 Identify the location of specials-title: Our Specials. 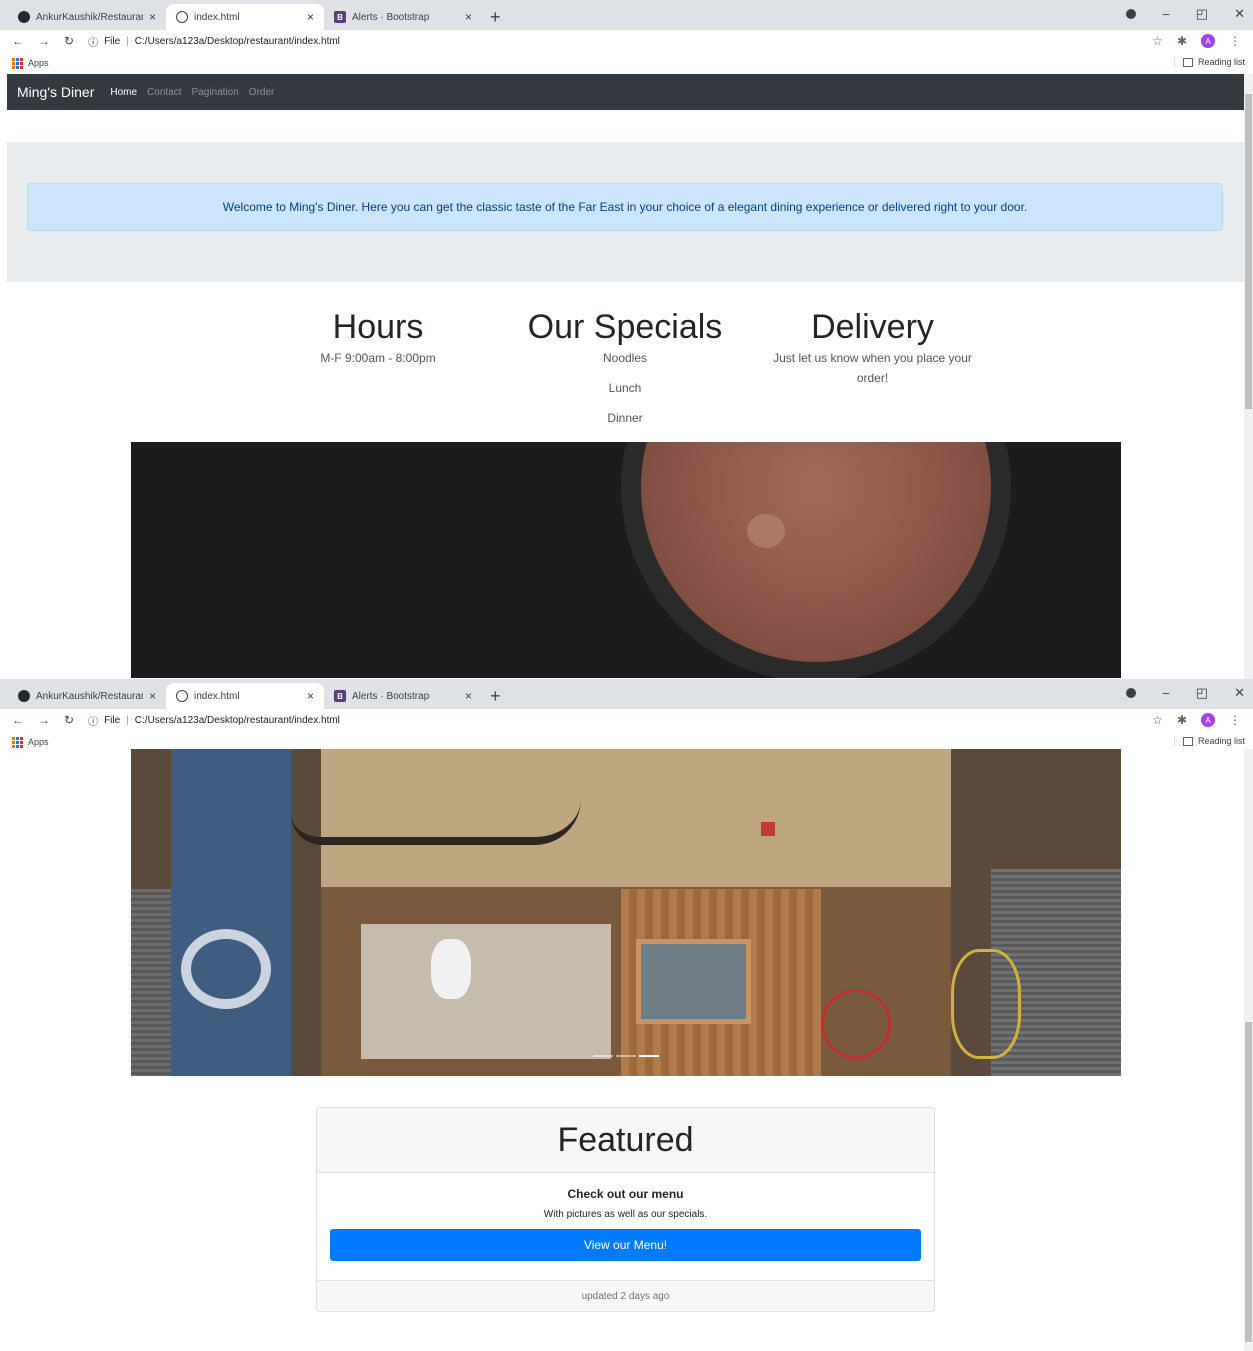
(625, 327).